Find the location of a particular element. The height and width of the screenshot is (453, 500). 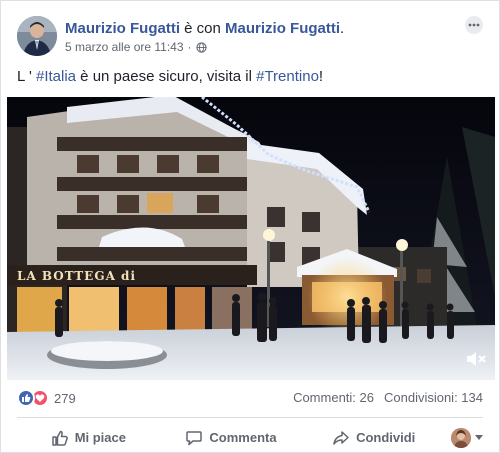

shop-sign-text: LA BOTTEGA di is located at coordinates (76, 276).